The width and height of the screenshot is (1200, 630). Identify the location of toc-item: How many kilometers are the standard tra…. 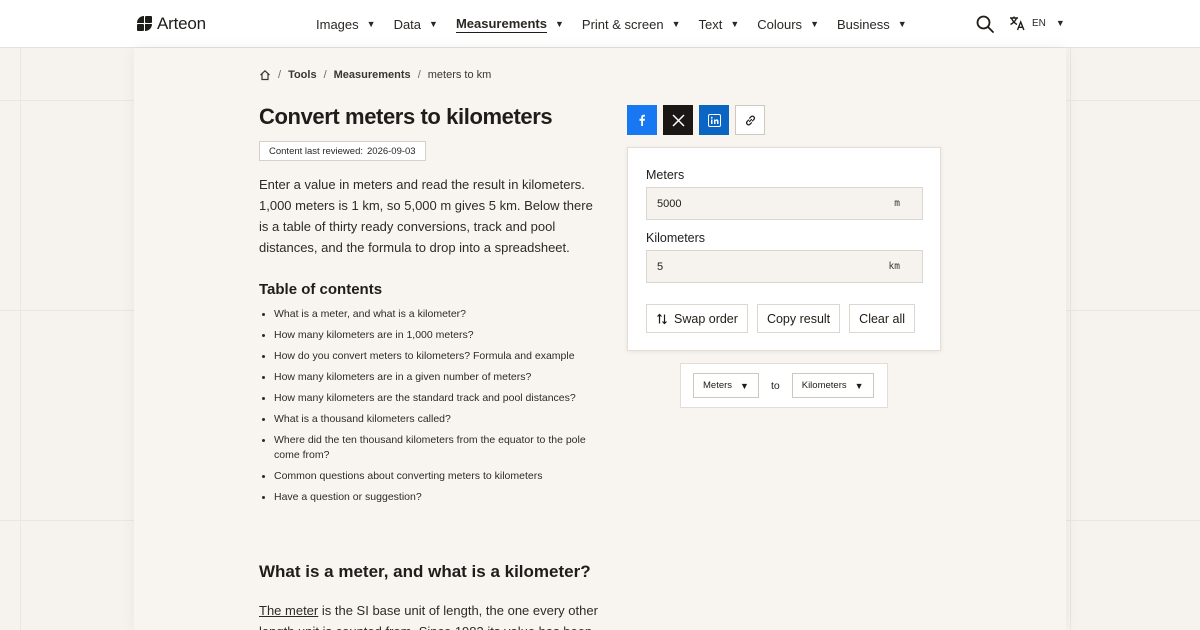
(431, 398).